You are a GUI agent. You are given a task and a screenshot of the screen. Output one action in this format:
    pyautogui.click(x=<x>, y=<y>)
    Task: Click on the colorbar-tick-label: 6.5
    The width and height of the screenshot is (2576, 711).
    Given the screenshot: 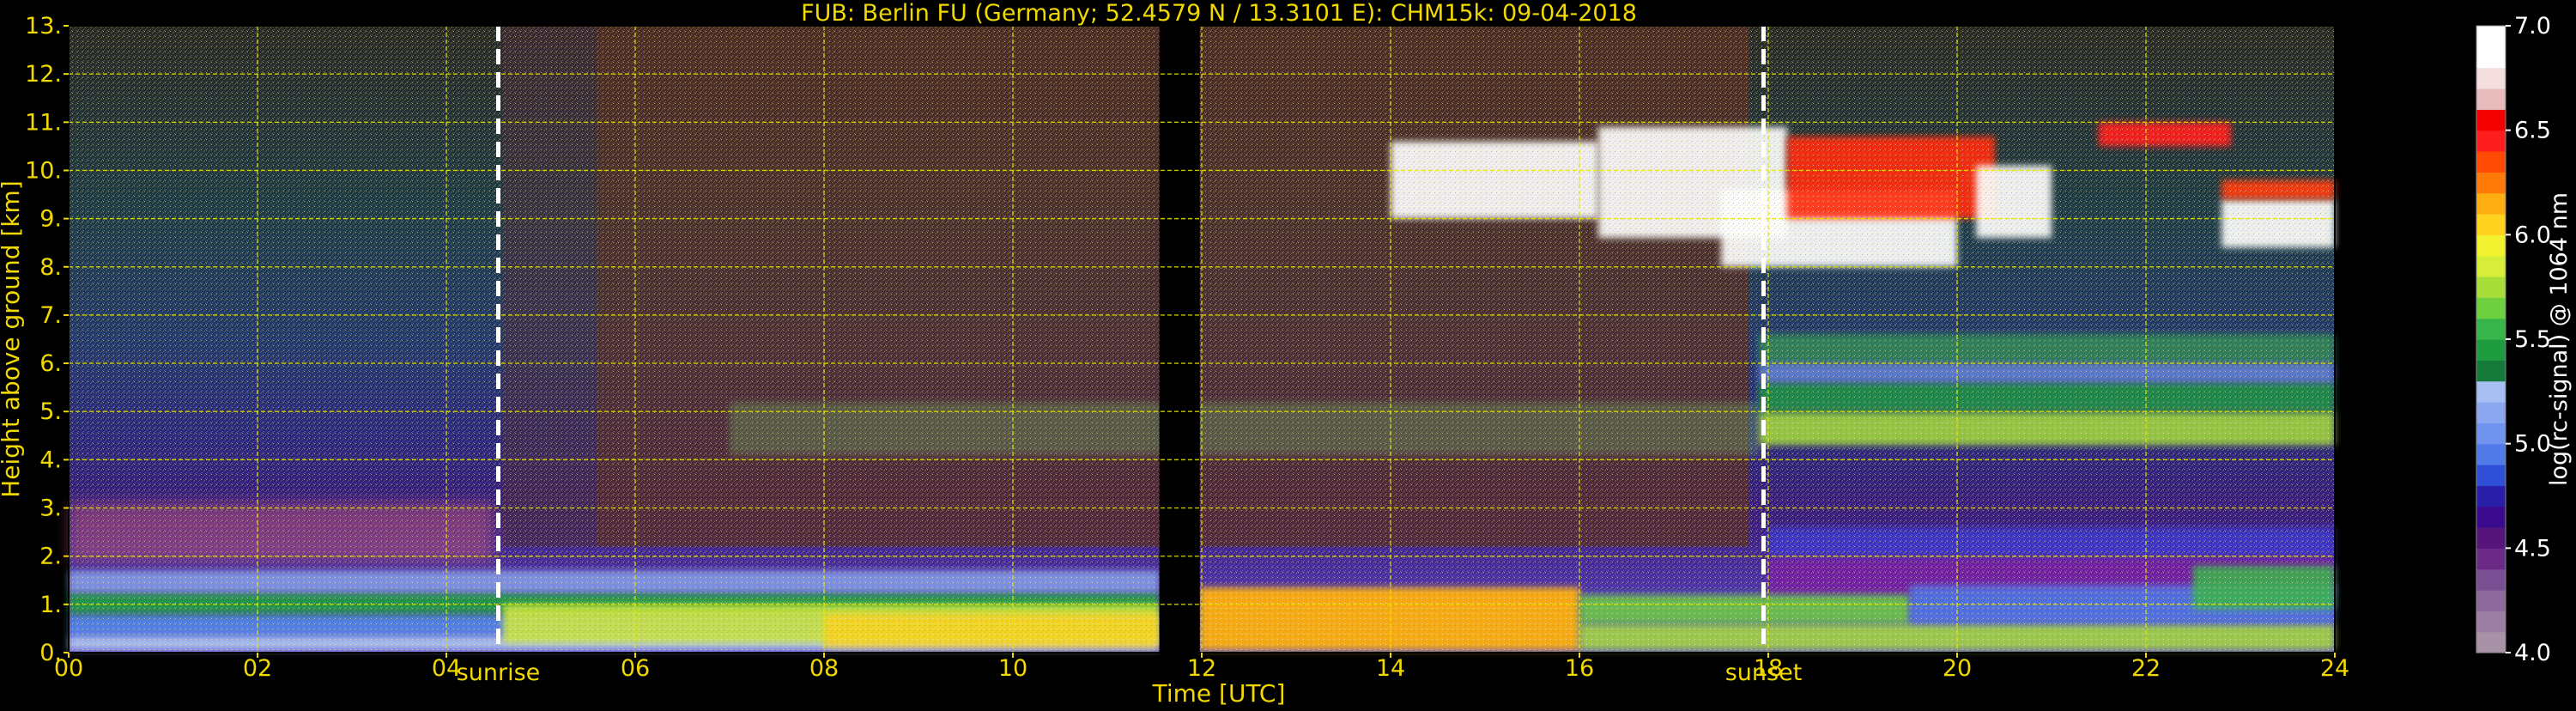 What is the action you would take?
    pyautogui.click(x=2532, y=131)
    